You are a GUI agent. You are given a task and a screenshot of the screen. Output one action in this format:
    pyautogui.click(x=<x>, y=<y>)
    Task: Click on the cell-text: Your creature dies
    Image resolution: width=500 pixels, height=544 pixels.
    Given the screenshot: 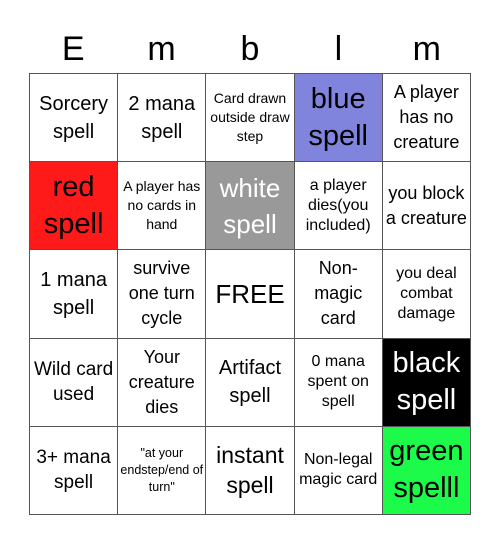 What is the action you would take?
    pyautogui.click(x=161, y=381)
    